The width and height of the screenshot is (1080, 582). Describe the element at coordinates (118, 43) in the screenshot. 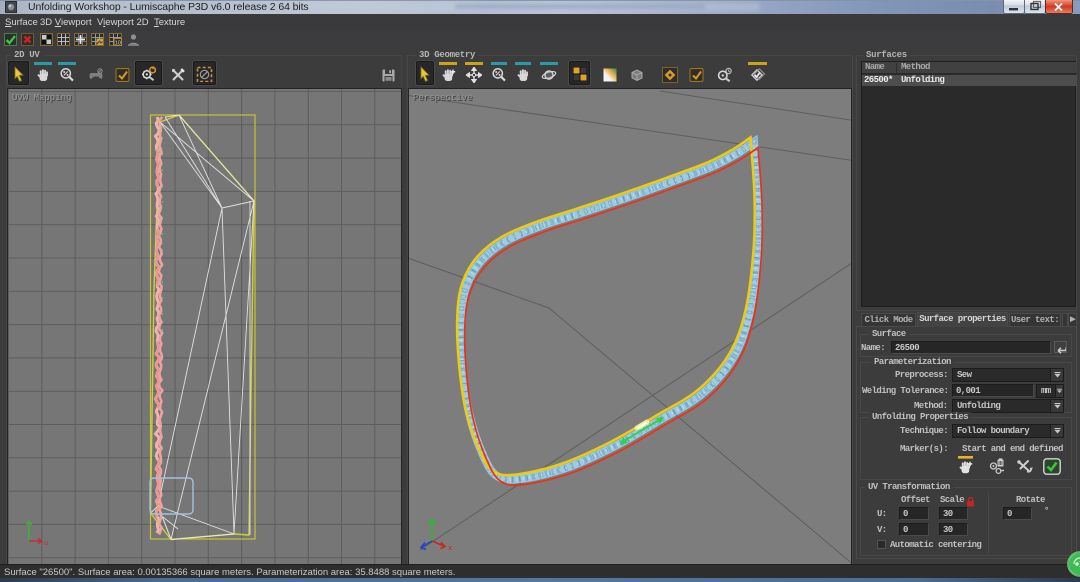

I see `svg-text: 10` at that location.